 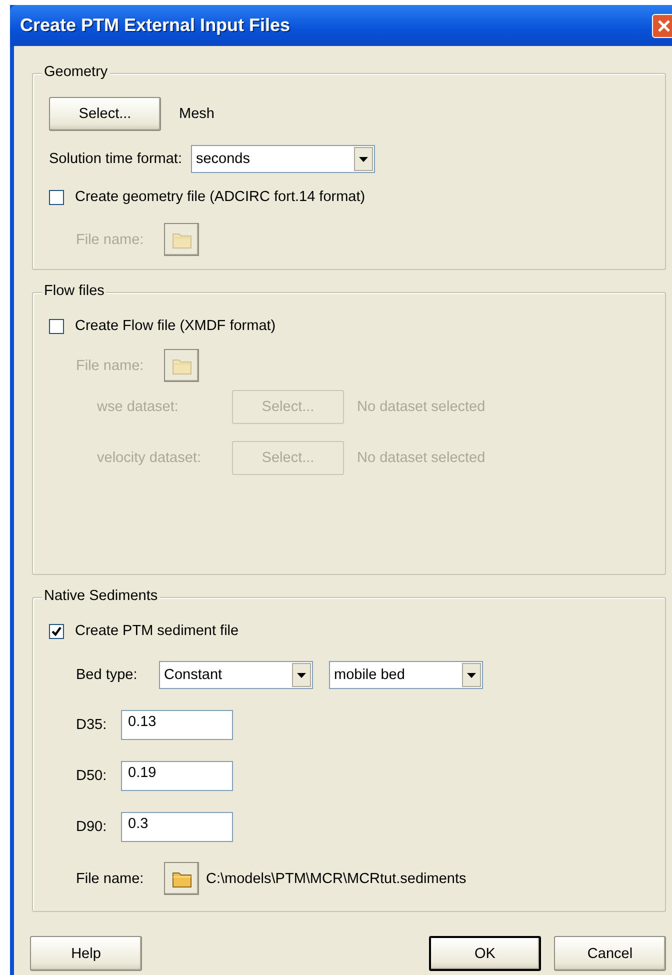 I want to click on dialog-button: Help, so click(x=86, y=953).